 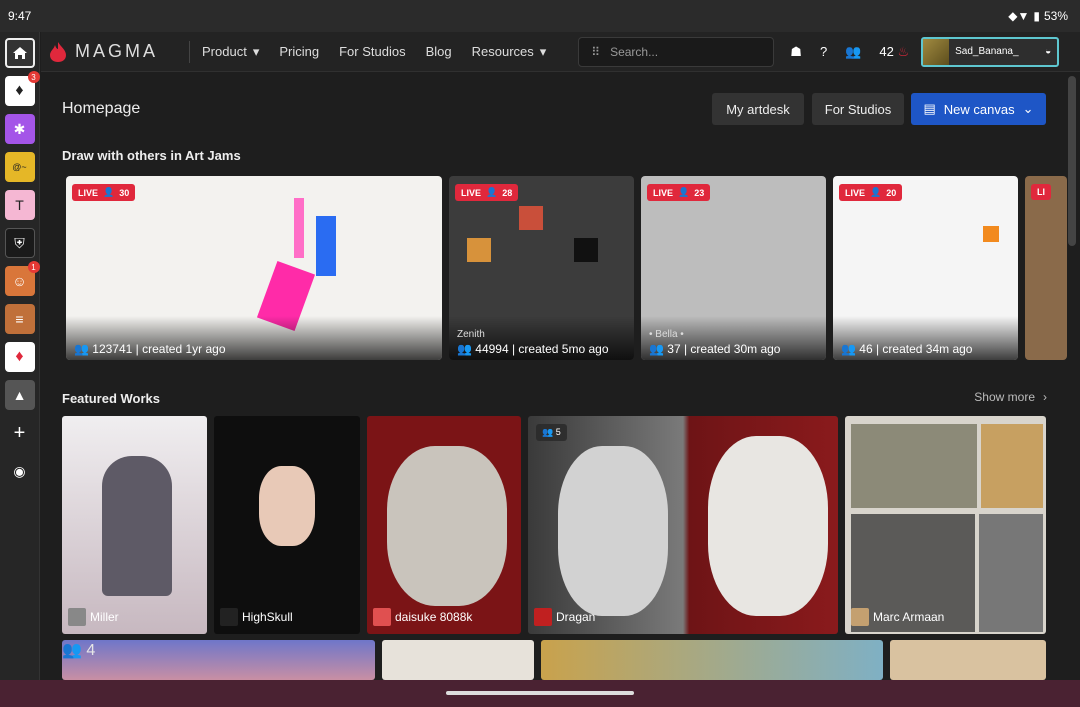 What do you see at coordinates (111, 398) in the screenshot?
I see `featured-works-title: Featured Works` at bounding box center [111, 398].